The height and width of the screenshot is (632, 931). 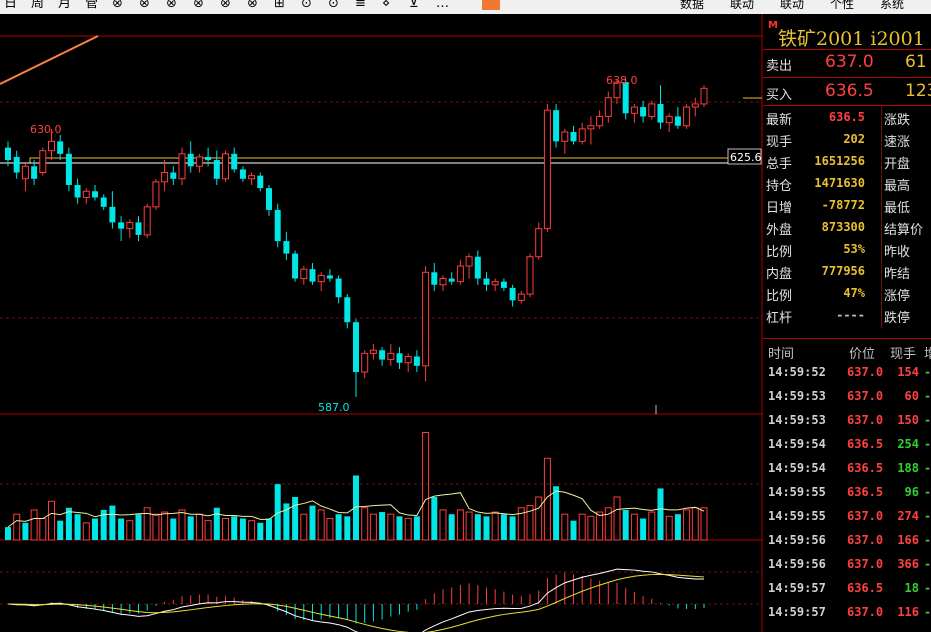 I want to click on toolbar-button-5: ⊗, so click(x=144, y=6).